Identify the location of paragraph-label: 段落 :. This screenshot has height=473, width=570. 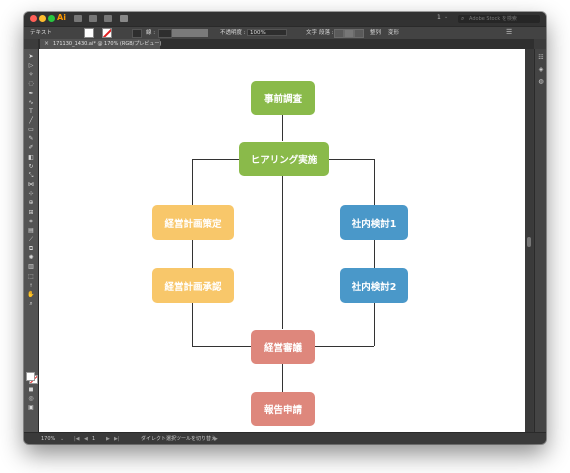
(326, 33).